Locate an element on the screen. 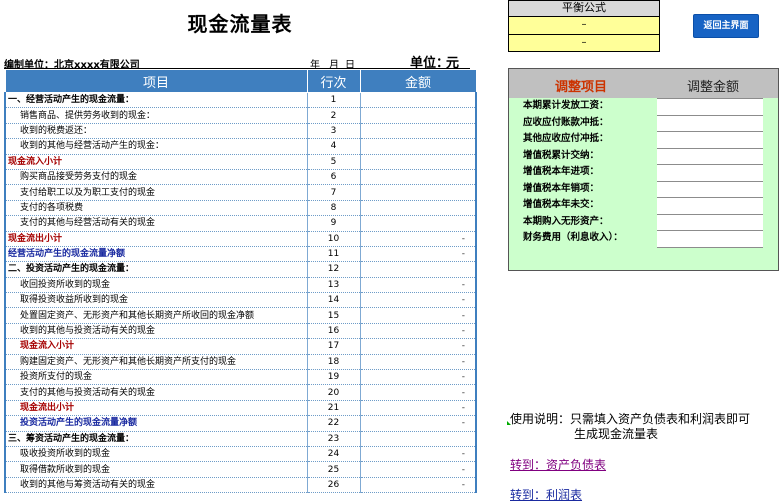 The height and width of the screenshot is (503, 780). row-item-label: 收到的其他与经营活动产生的现金： is located at coordinates (156, 146).